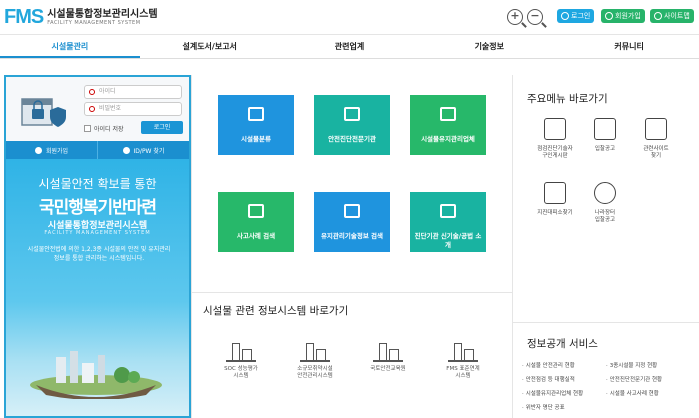 This screenshot has height=418, width=699. I want to click on nav-community: 커뮤니티, so click(629, 46).